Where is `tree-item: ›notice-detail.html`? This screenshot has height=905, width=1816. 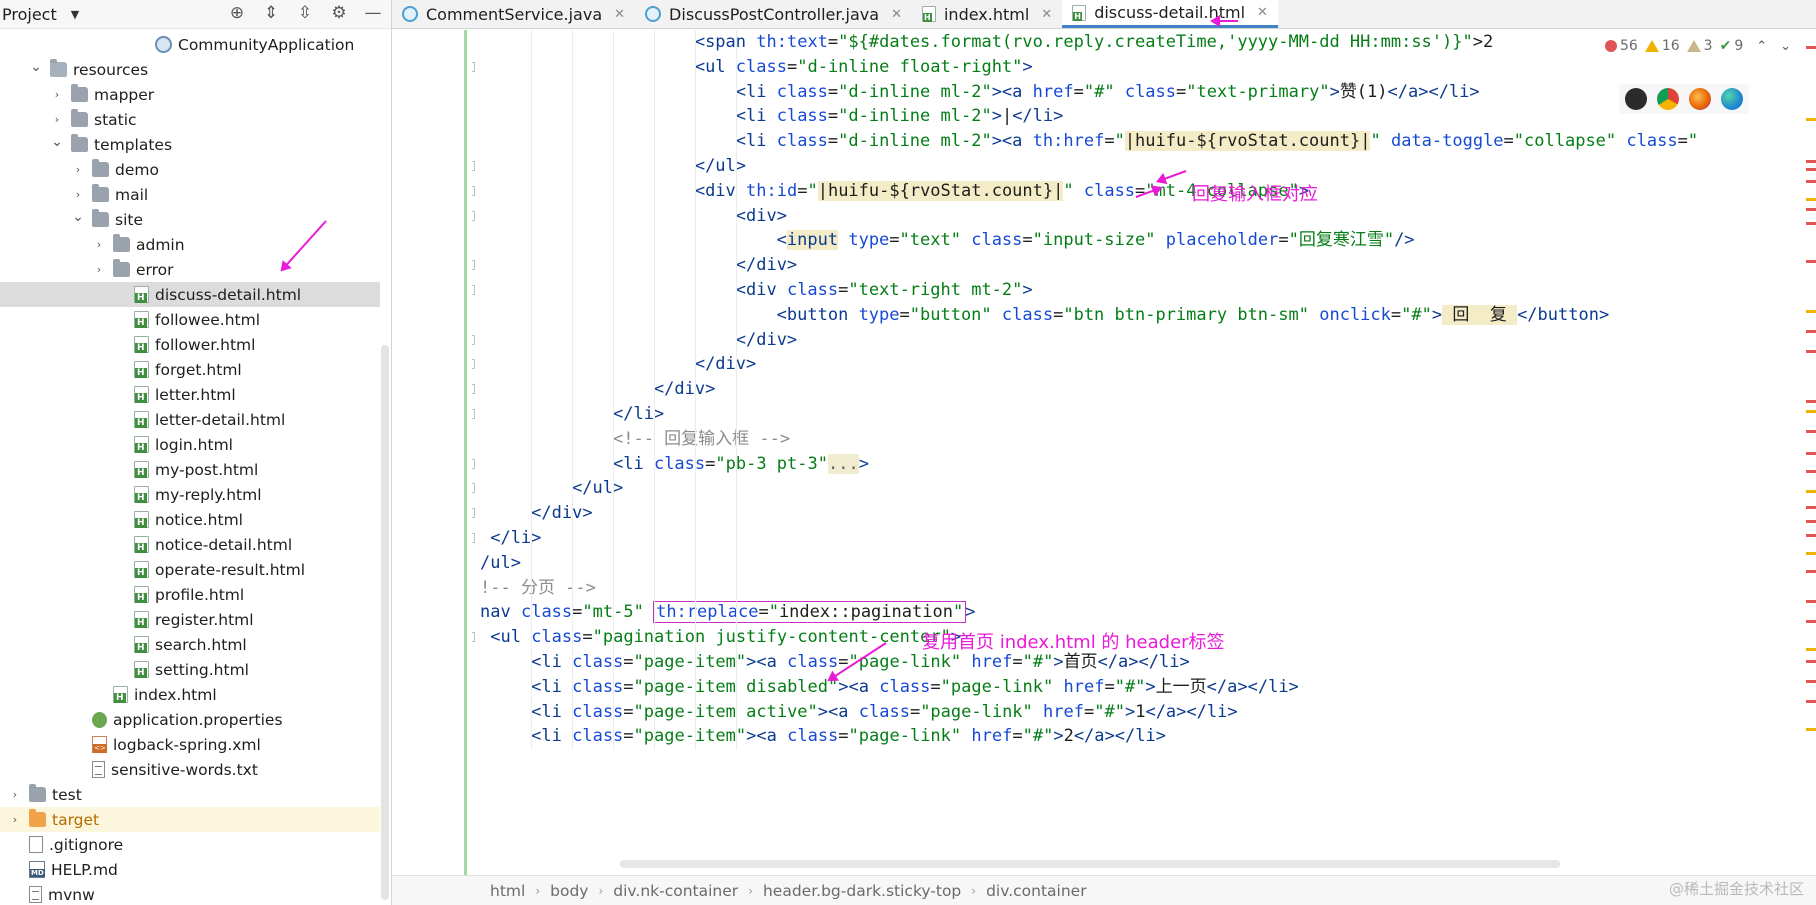 tree-item: ›notice-detail.html is located at coordinates (190, 544).